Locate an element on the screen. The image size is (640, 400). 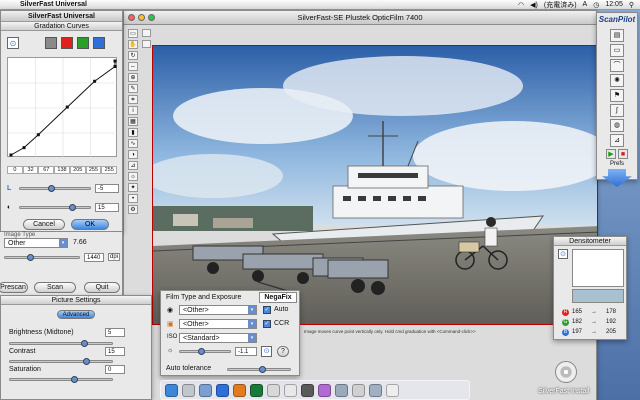
rotate-icon: ↻ is located at coordinates (133, 55).